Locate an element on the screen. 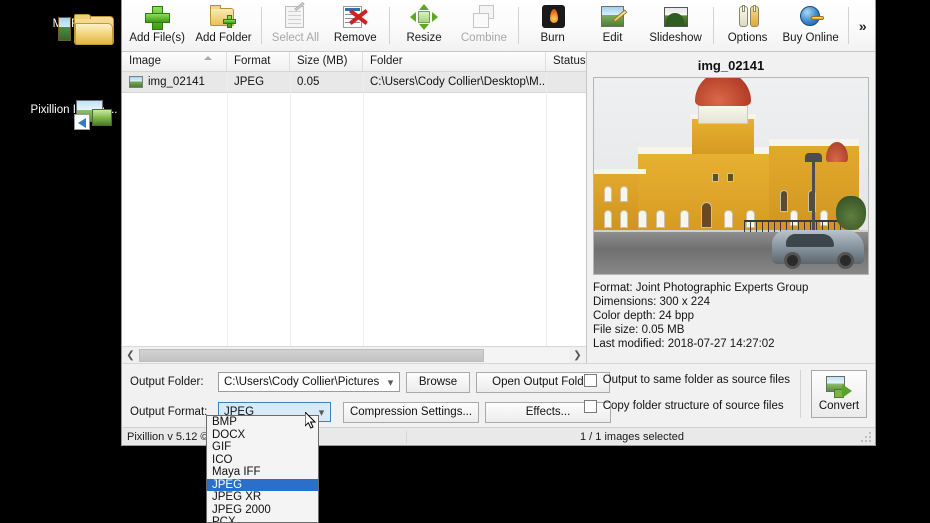  cell-image-name: img_02141 is located at coordinates (176, 82).